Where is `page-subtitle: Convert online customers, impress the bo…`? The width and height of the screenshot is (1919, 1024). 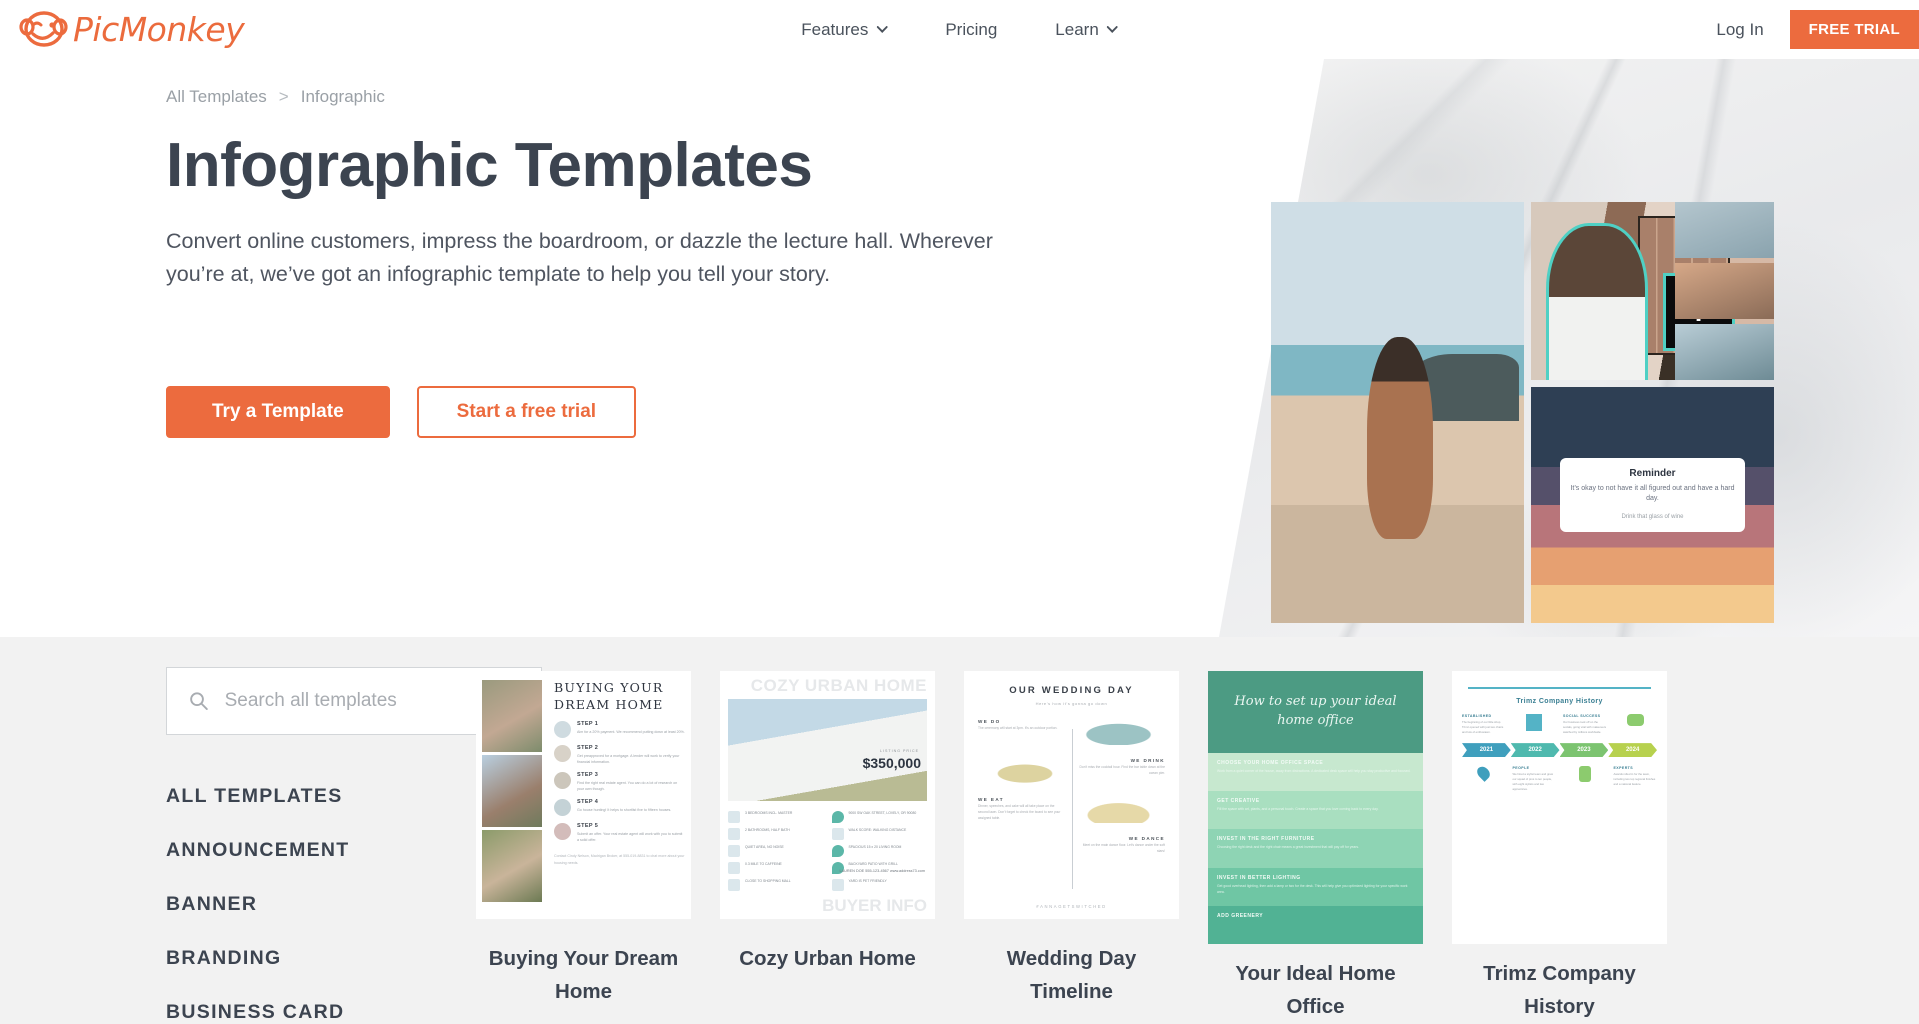
page-subtitle: Convert online customers, impress the bo… is located at coordinates (579, 258).